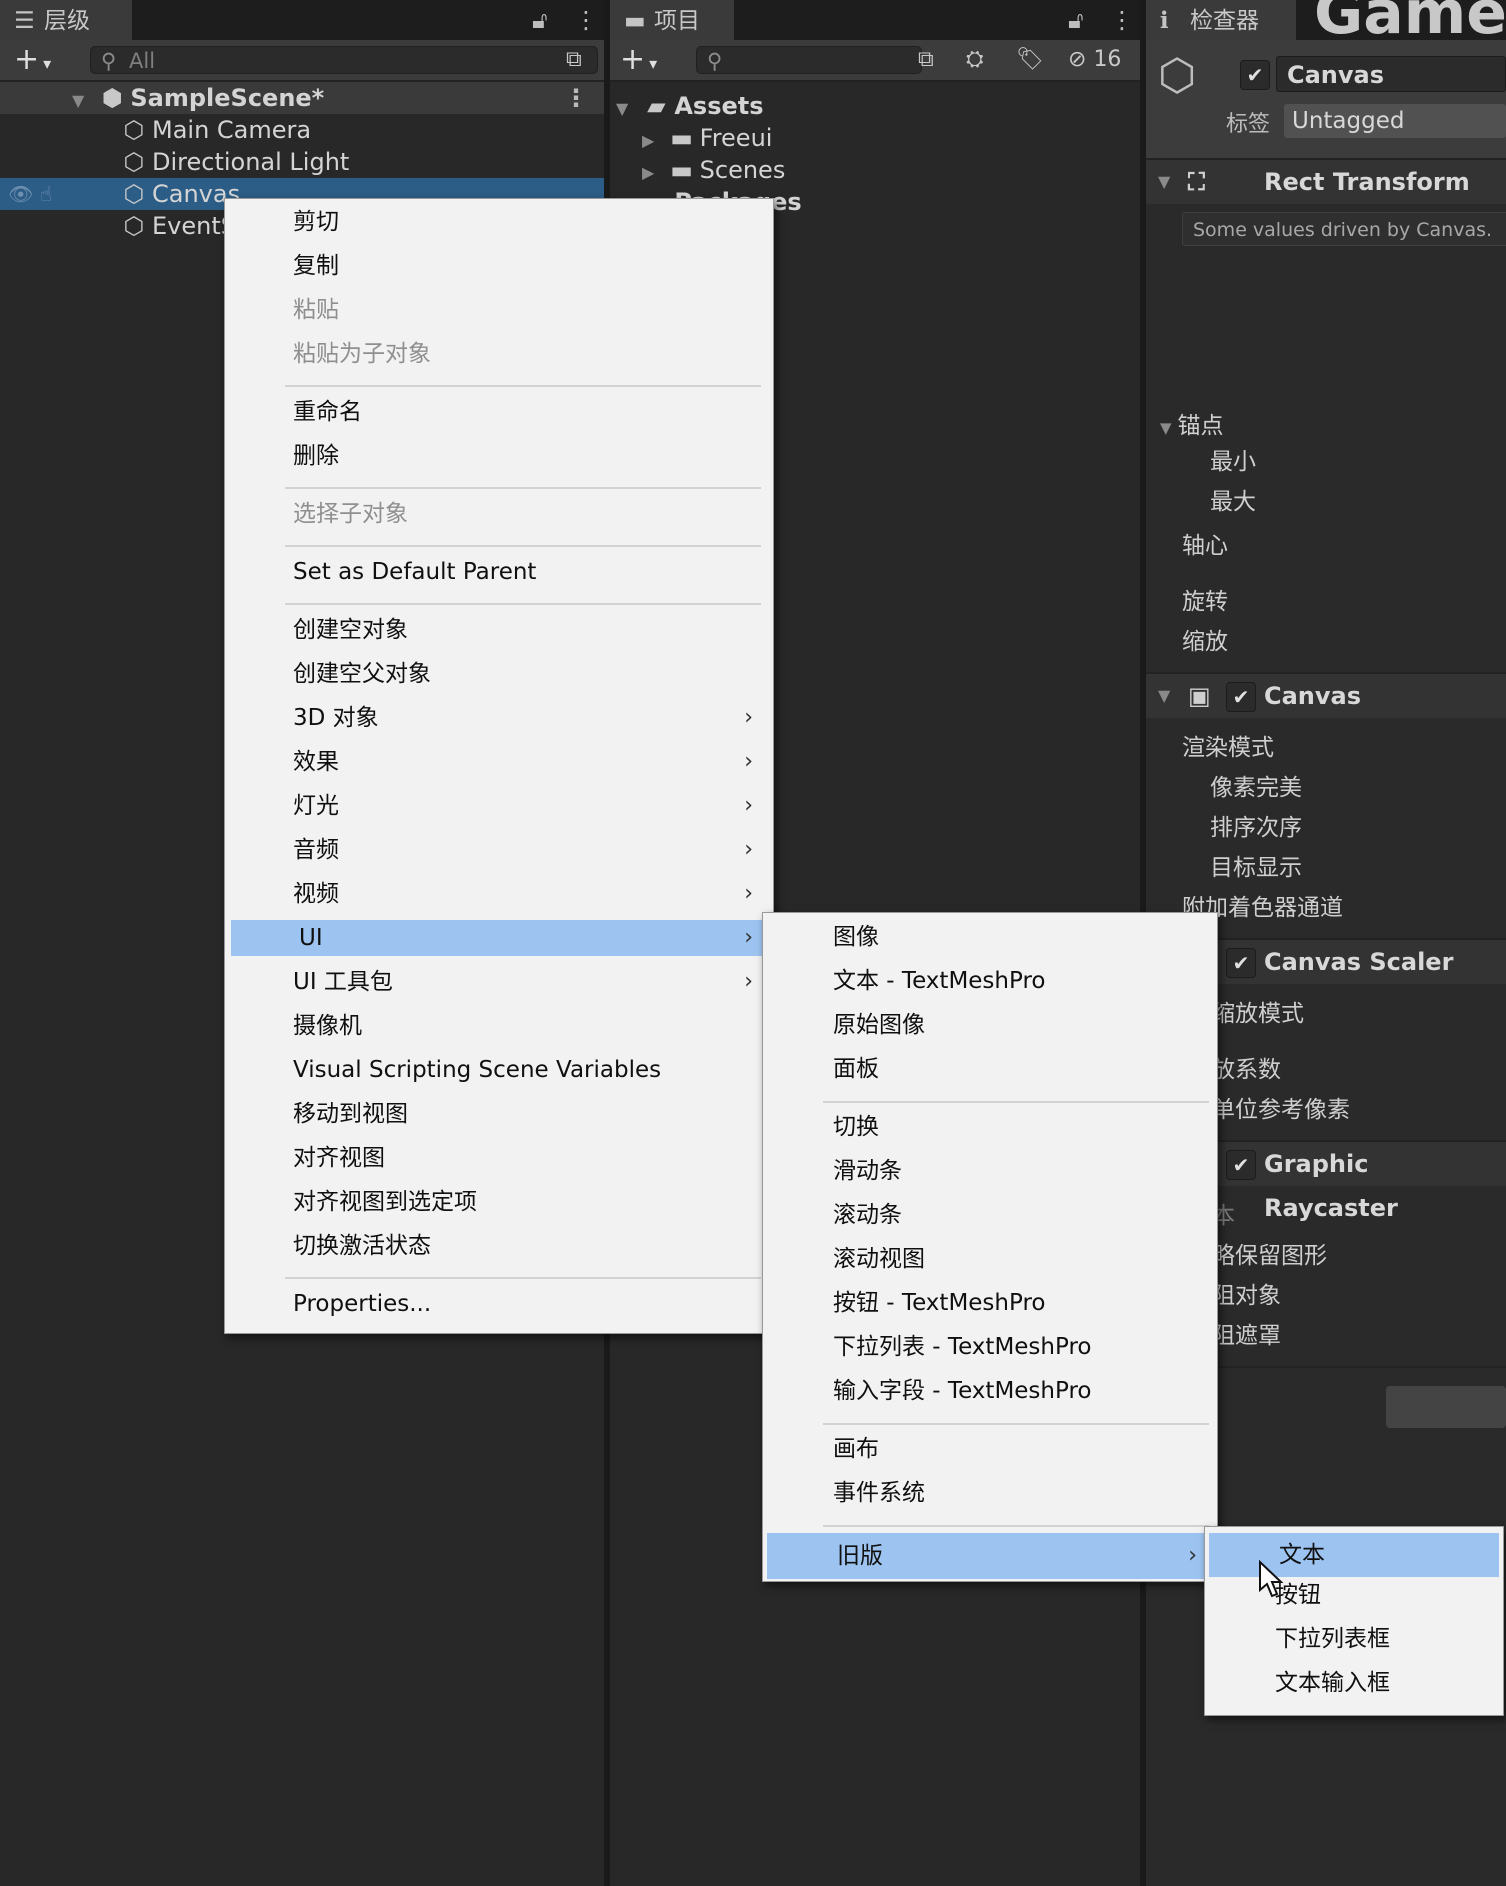  I want to click on tab-inspector: ℹ 检查器, so click(1221, 20).